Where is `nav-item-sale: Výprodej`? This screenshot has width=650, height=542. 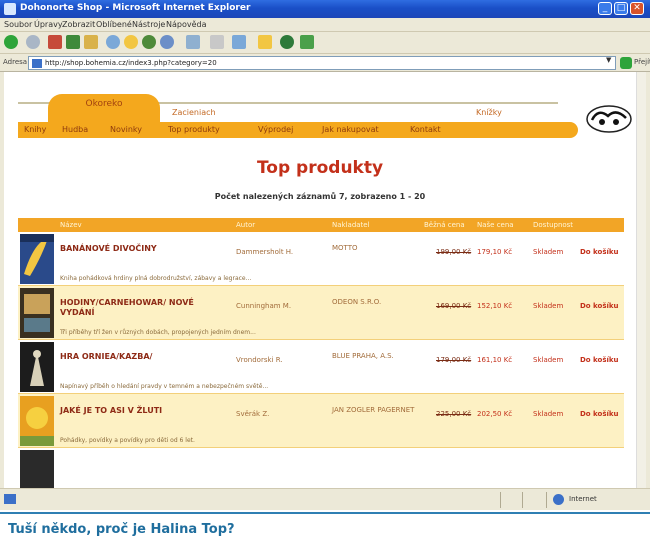 nav-item-sale: Výprodej is located at coordinates (275, 129).